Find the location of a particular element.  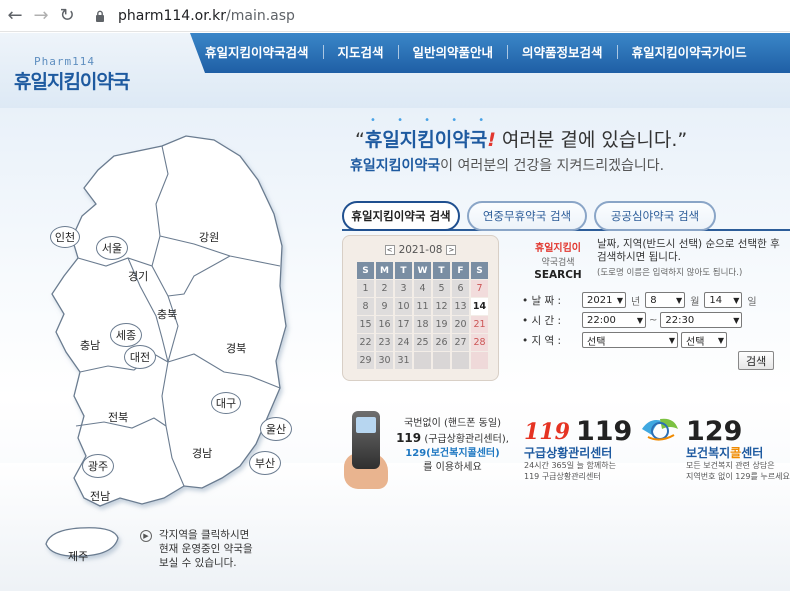

tab-holiday-pharmacy: 휴일지킴이약국 검색 is located at coordinates (401, 216).